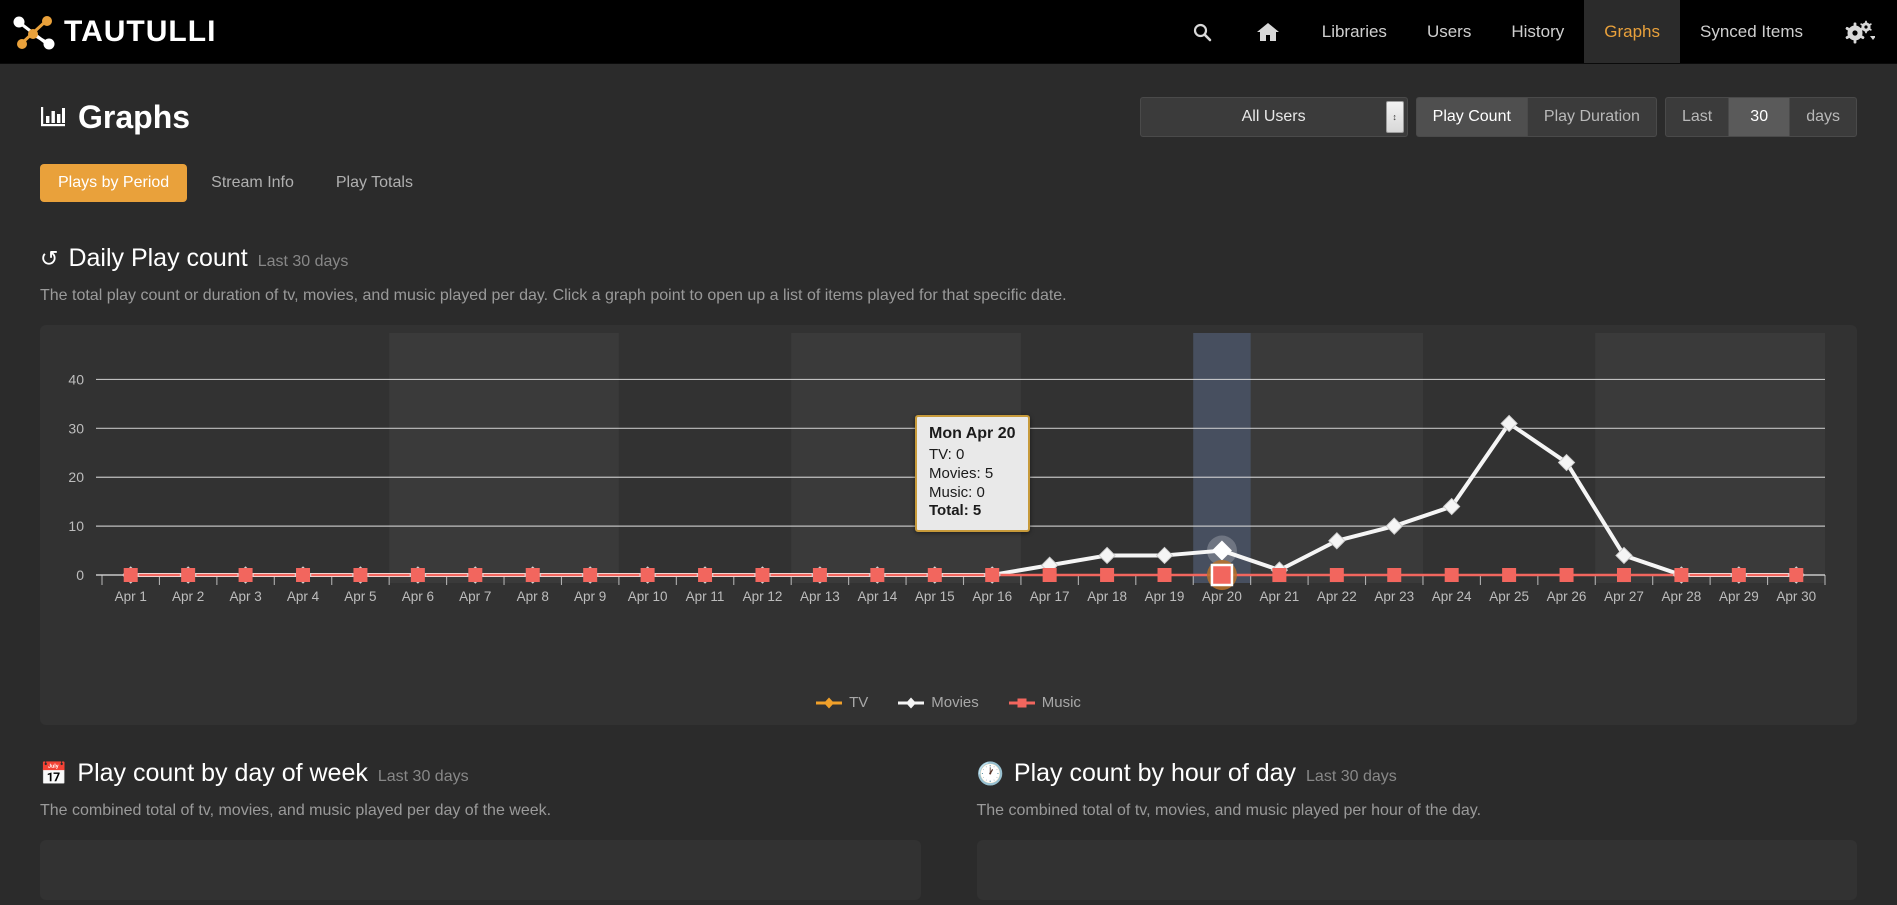  I want to click on tautulli-logo-icon, so click(34, 32).